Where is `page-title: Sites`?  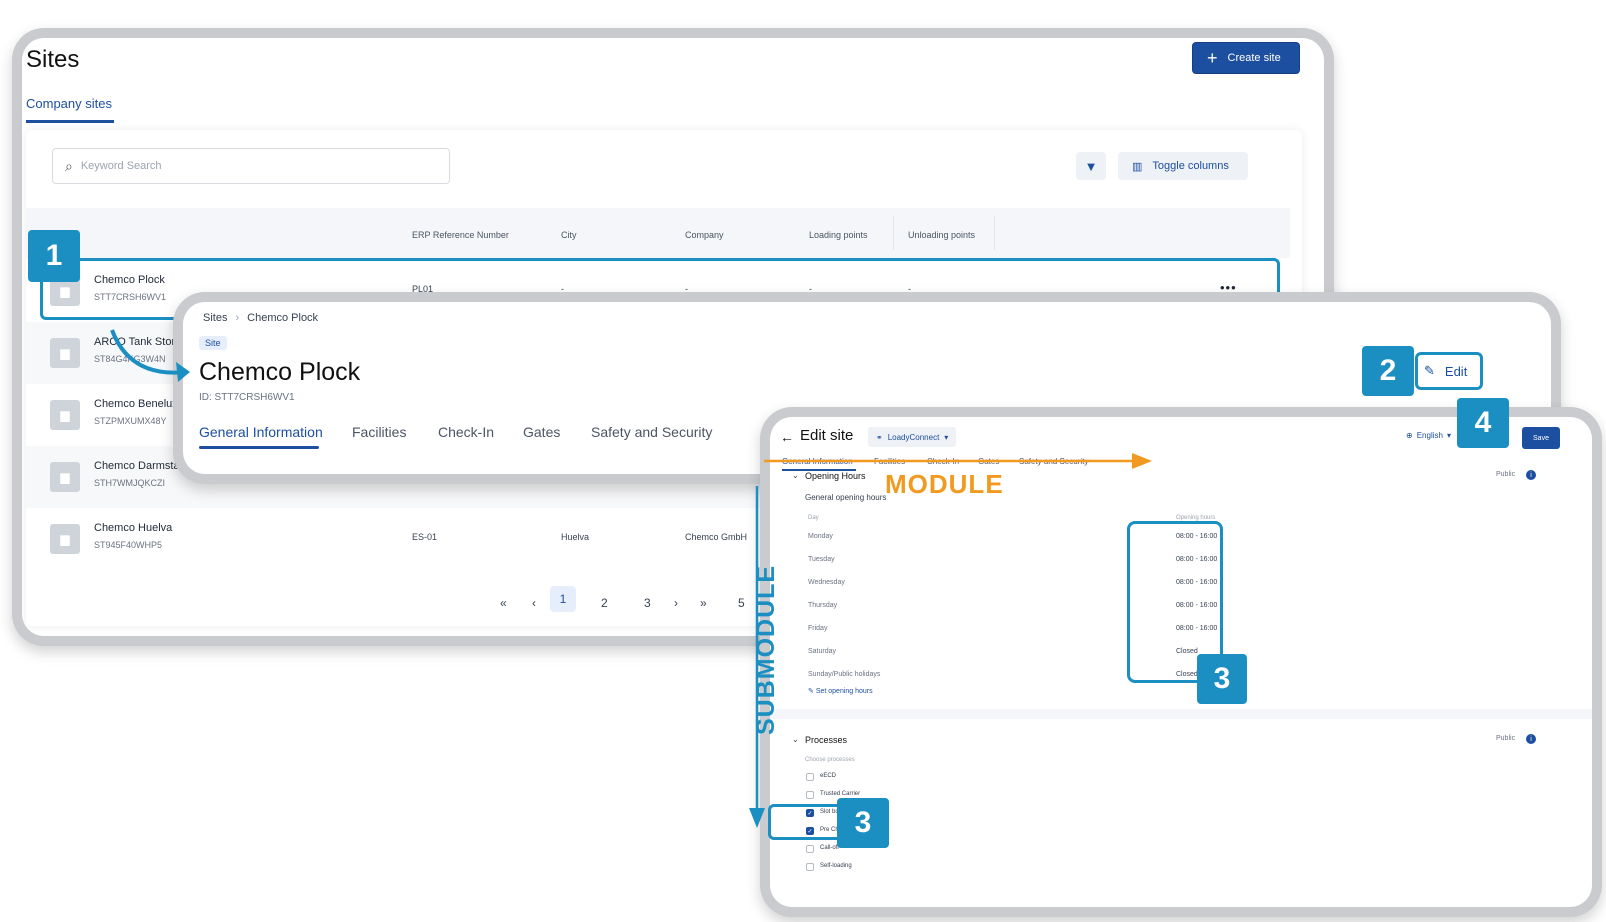 page-title: Sites is located at coordinates (53, 59).